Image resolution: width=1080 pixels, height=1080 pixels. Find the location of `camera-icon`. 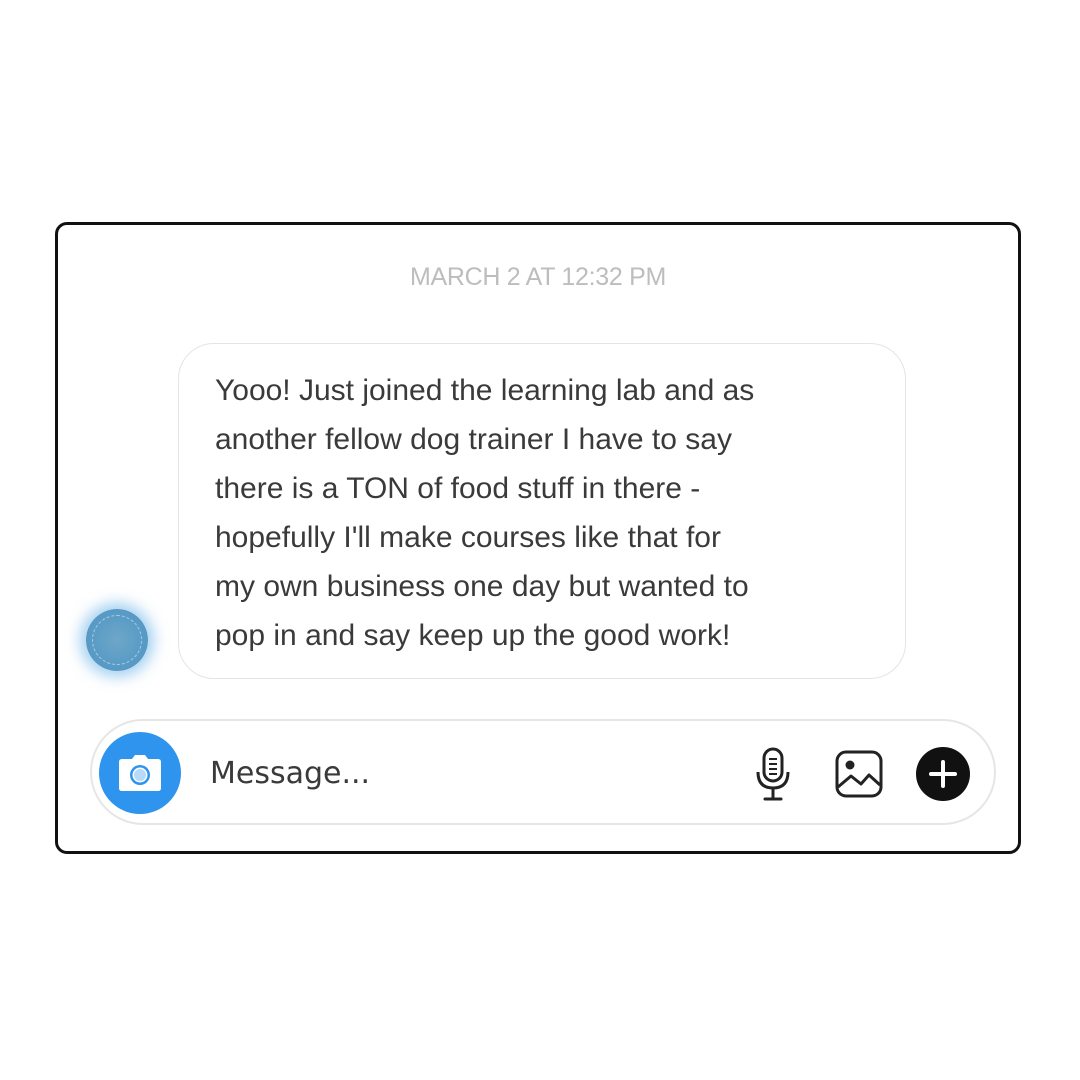

camera-icon is located at coordinates (140, 773).